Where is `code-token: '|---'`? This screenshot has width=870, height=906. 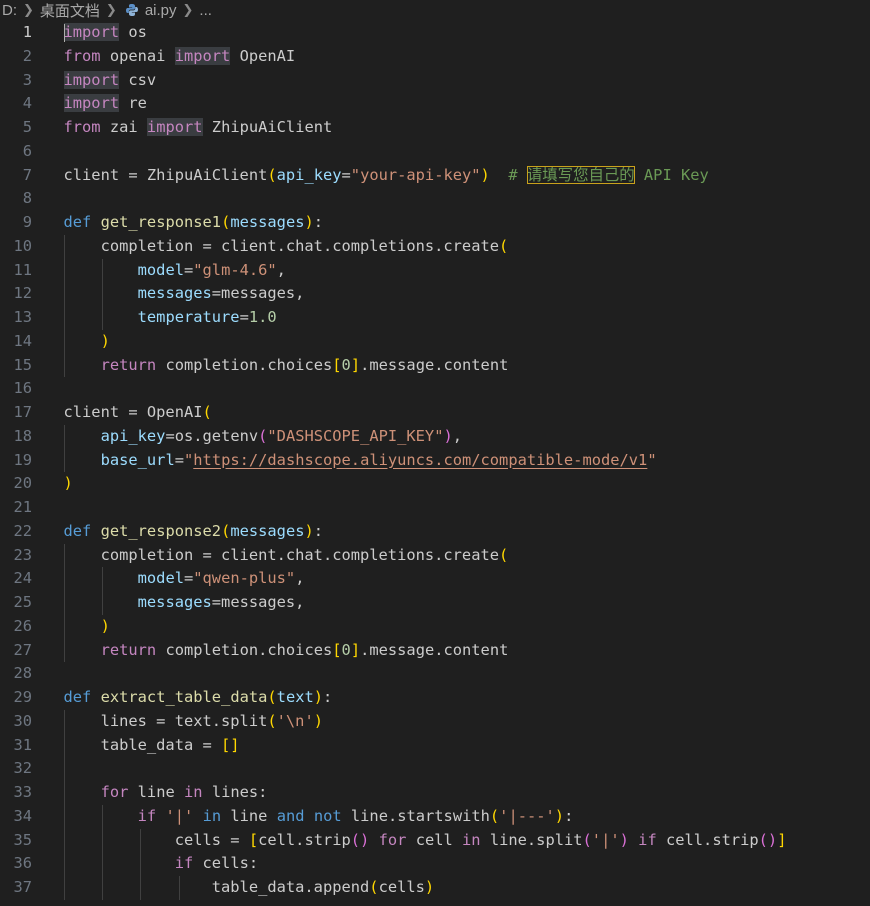
code-token: '|---' is located at coordinates (527, 815).